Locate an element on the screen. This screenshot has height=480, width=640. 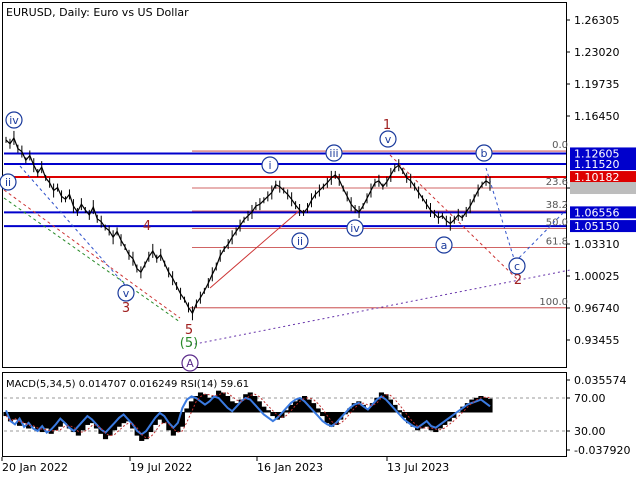
date-tick-label: 20 Jan 2022 is located at coordinates (35, 467).